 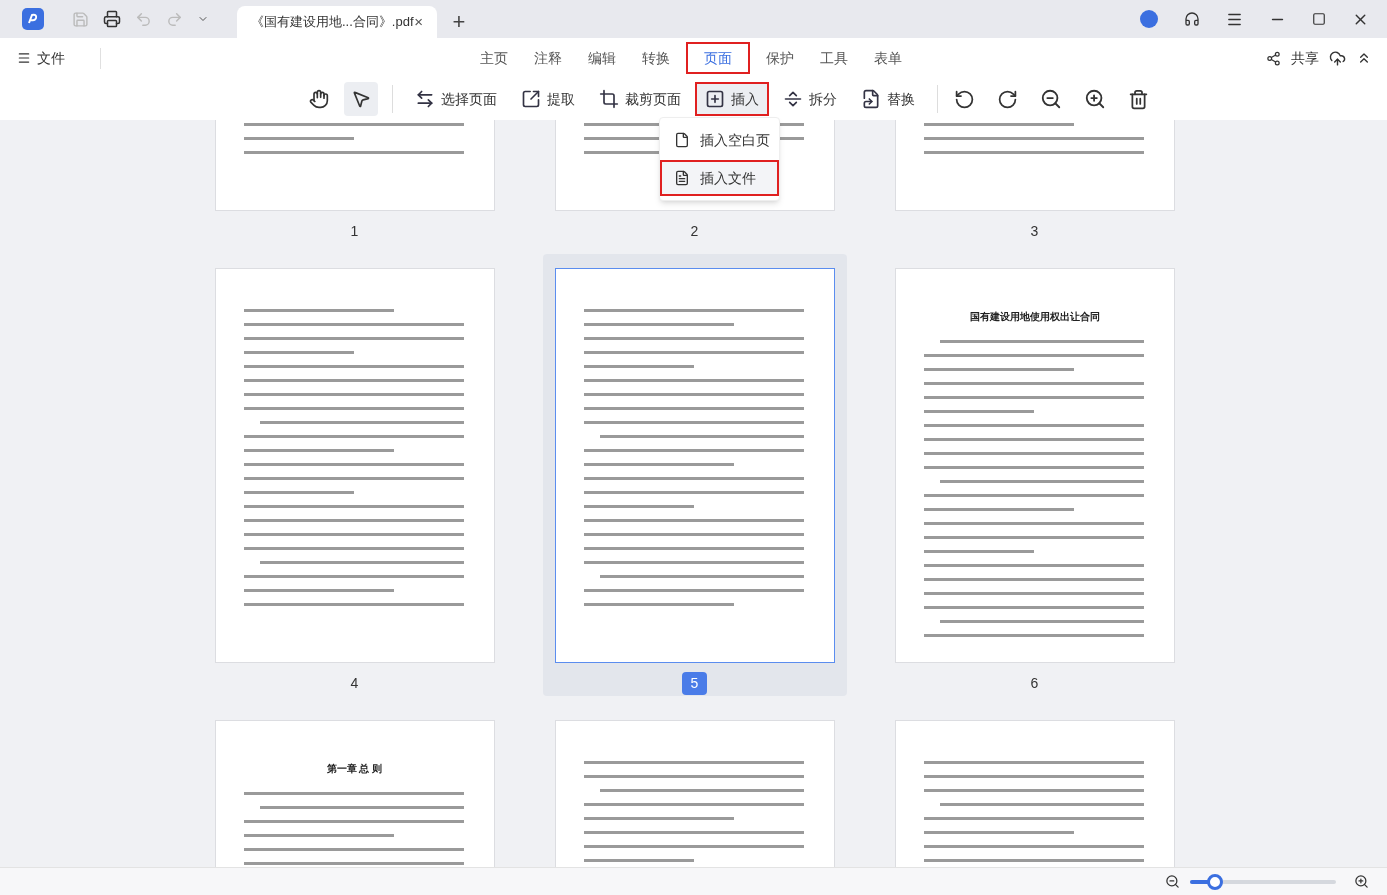 What do you see at coordinates (717, 58) in the screenshot?
I see `menu-tab: 页面` at bounding box center [717, 58].